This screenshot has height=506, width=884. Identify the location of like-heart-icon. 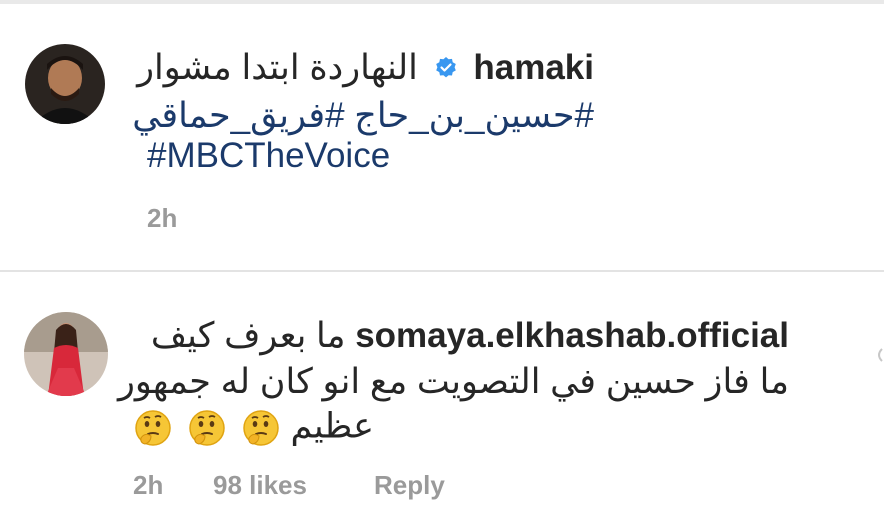
(878, 355).